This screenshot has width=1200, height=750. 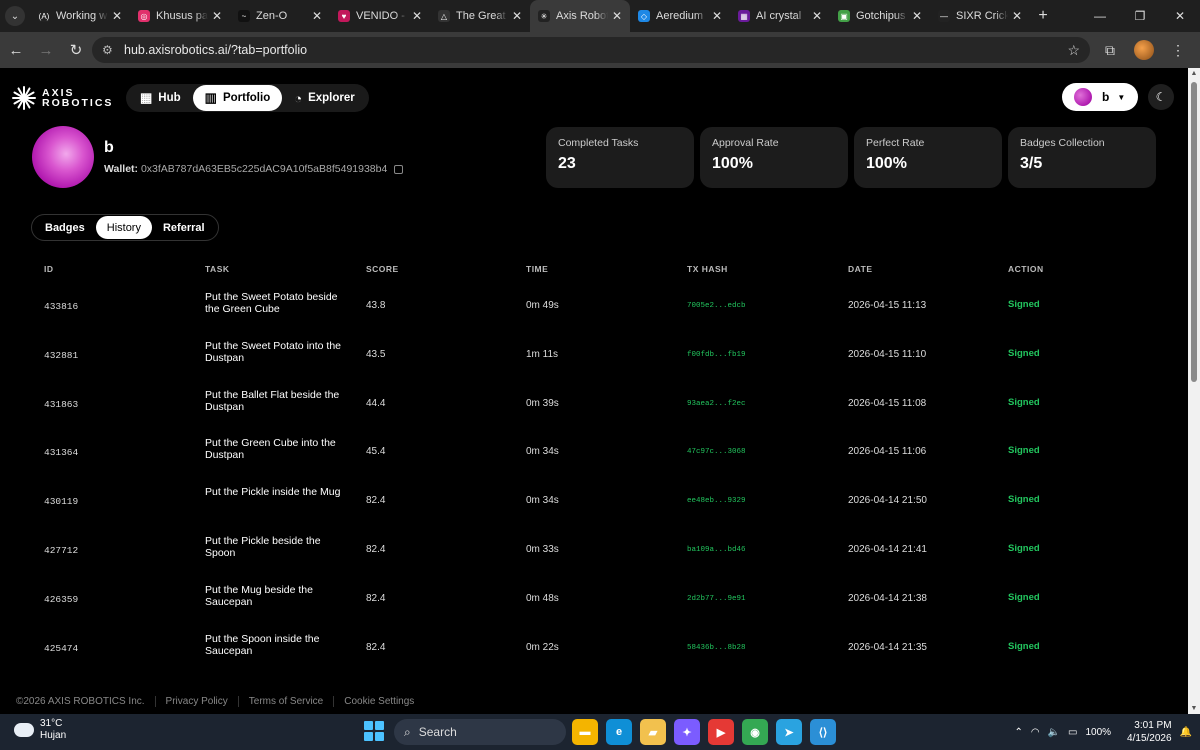 I want to click on file-explorer-icon: ▬, so click(x=585, y=732).